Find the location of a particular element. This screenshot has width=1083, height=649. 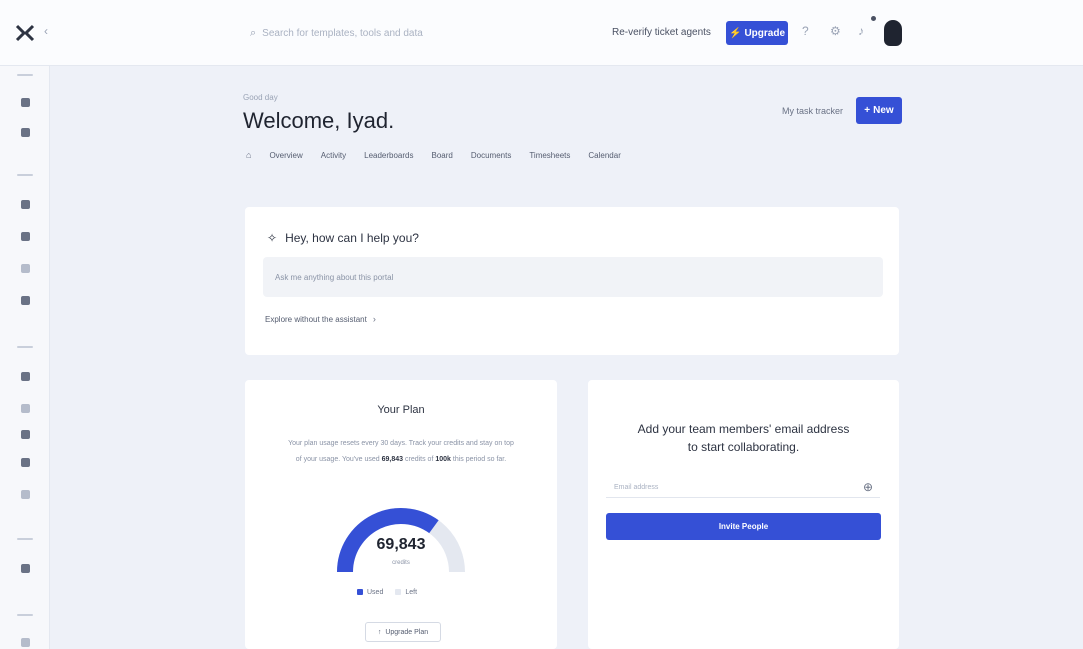

settings-icon: ⚙ is located at coordinates (835, 31).